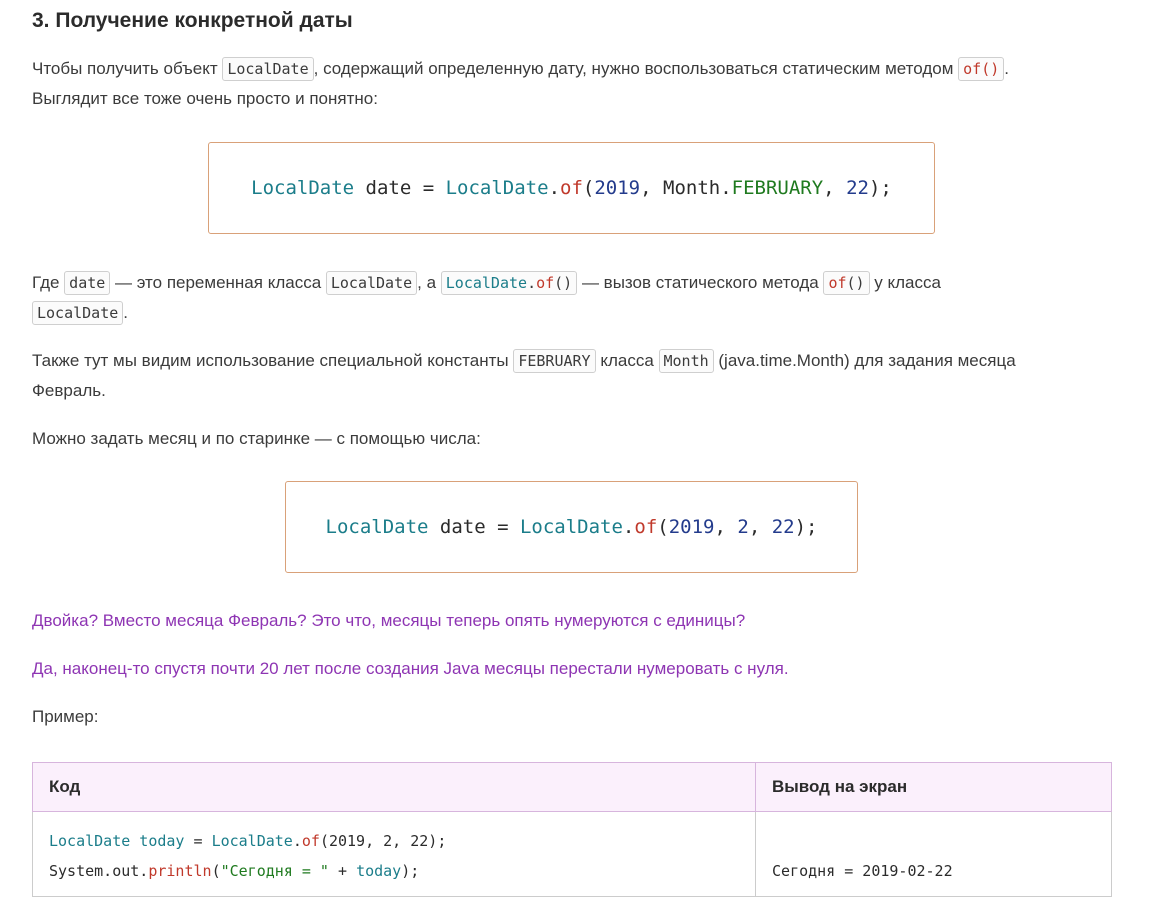  What do you see at coordinates (1006, 68) in the screenshot?
I see `intro-text: .` at bounding box center [1006, 68].